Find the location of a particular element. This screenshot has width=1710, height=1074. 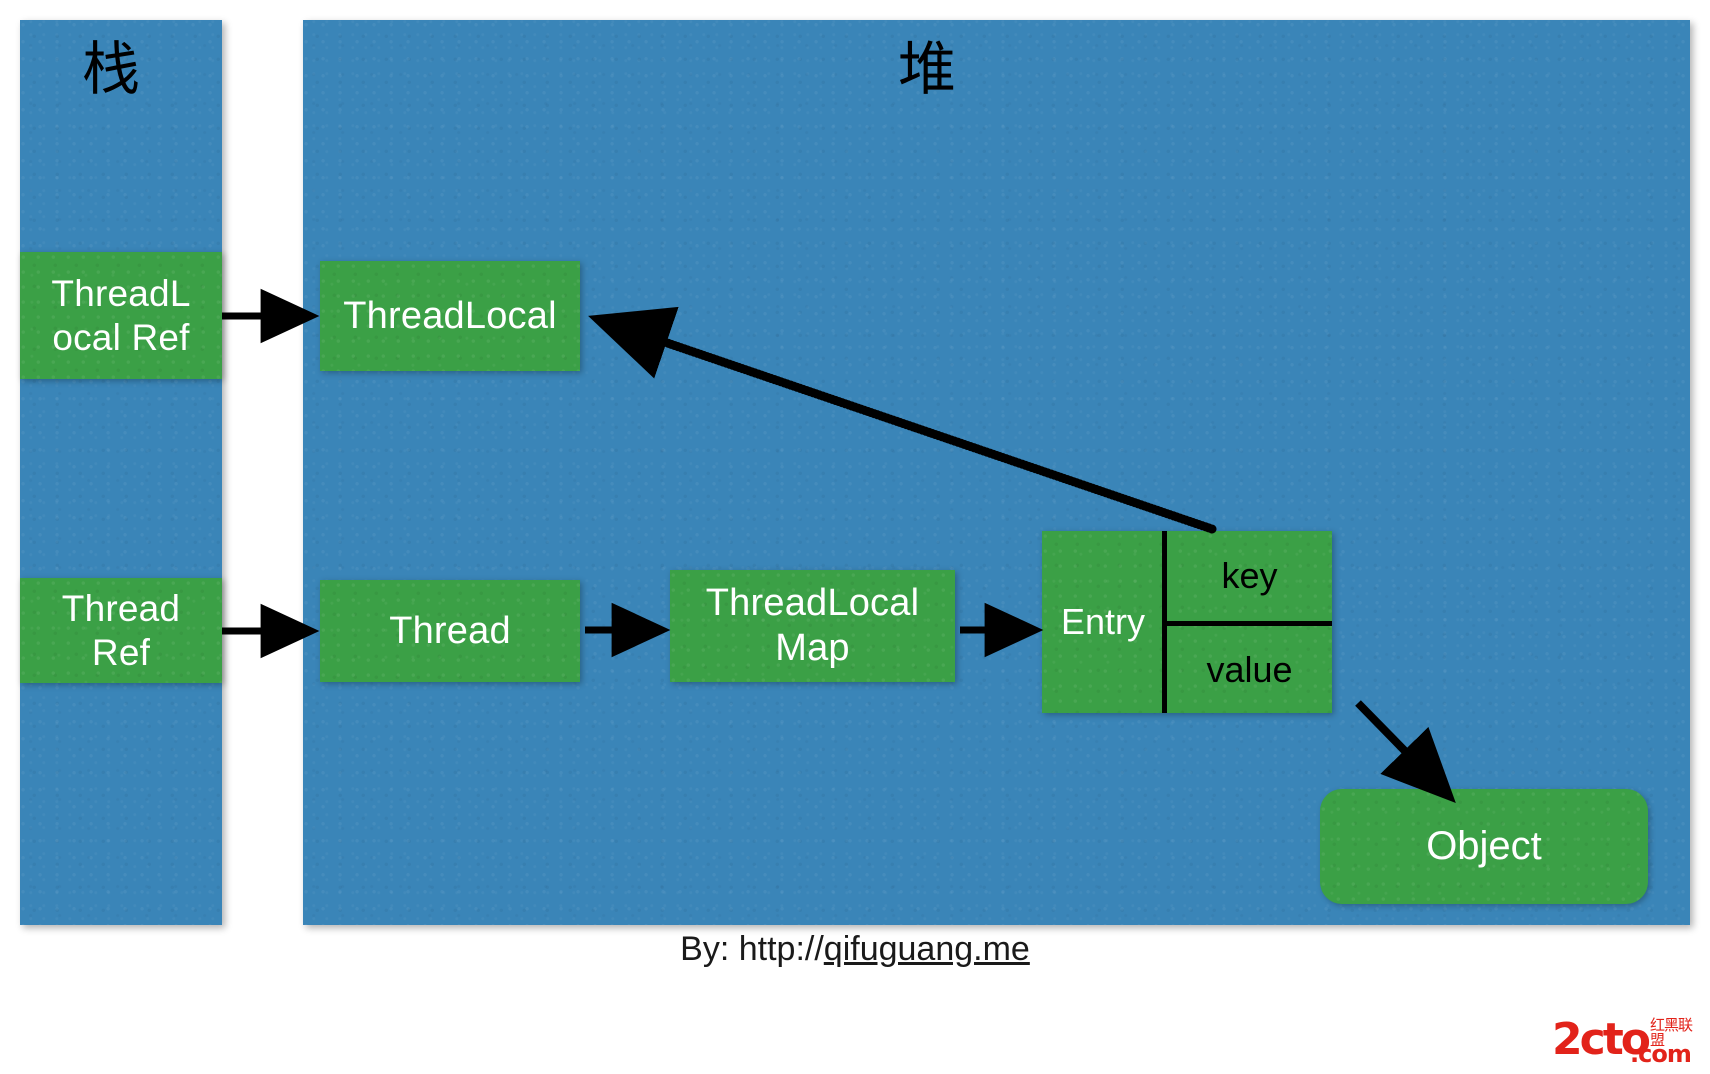

heap-node-threadlocal-label: ThreadLocal is located at coordinates (450, 315).